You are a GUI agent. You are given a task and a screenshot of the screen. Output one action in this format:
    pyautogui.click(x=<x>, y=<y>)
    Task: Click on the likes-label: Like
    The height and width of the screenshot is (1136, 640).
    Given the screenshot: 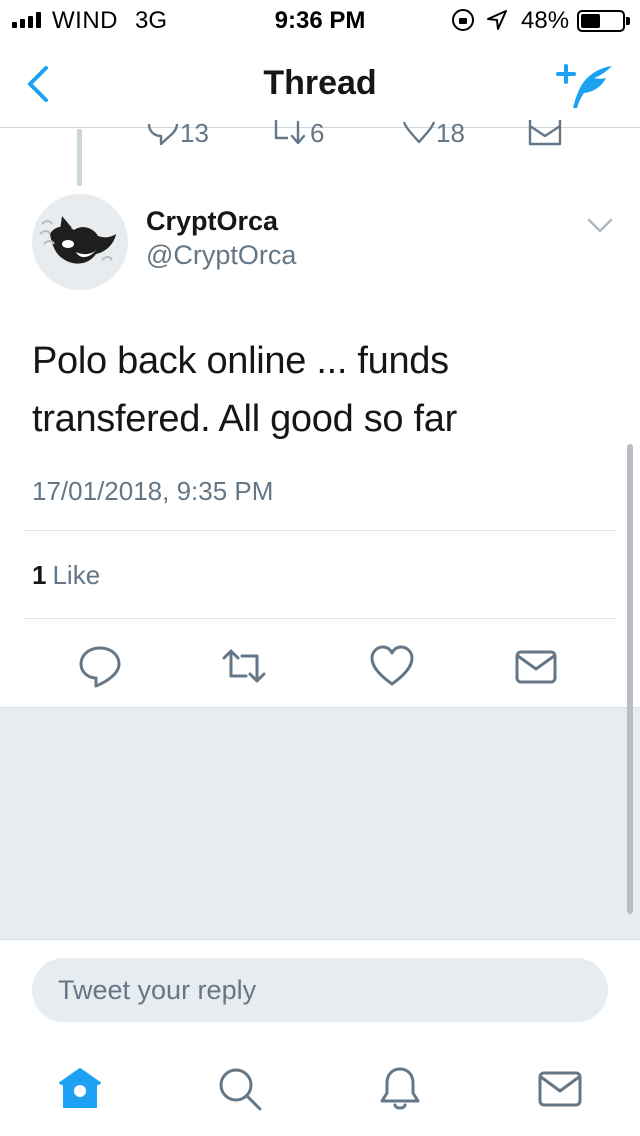 What is the action you would take?
    pyautogui.click(x=76, y=575)
    